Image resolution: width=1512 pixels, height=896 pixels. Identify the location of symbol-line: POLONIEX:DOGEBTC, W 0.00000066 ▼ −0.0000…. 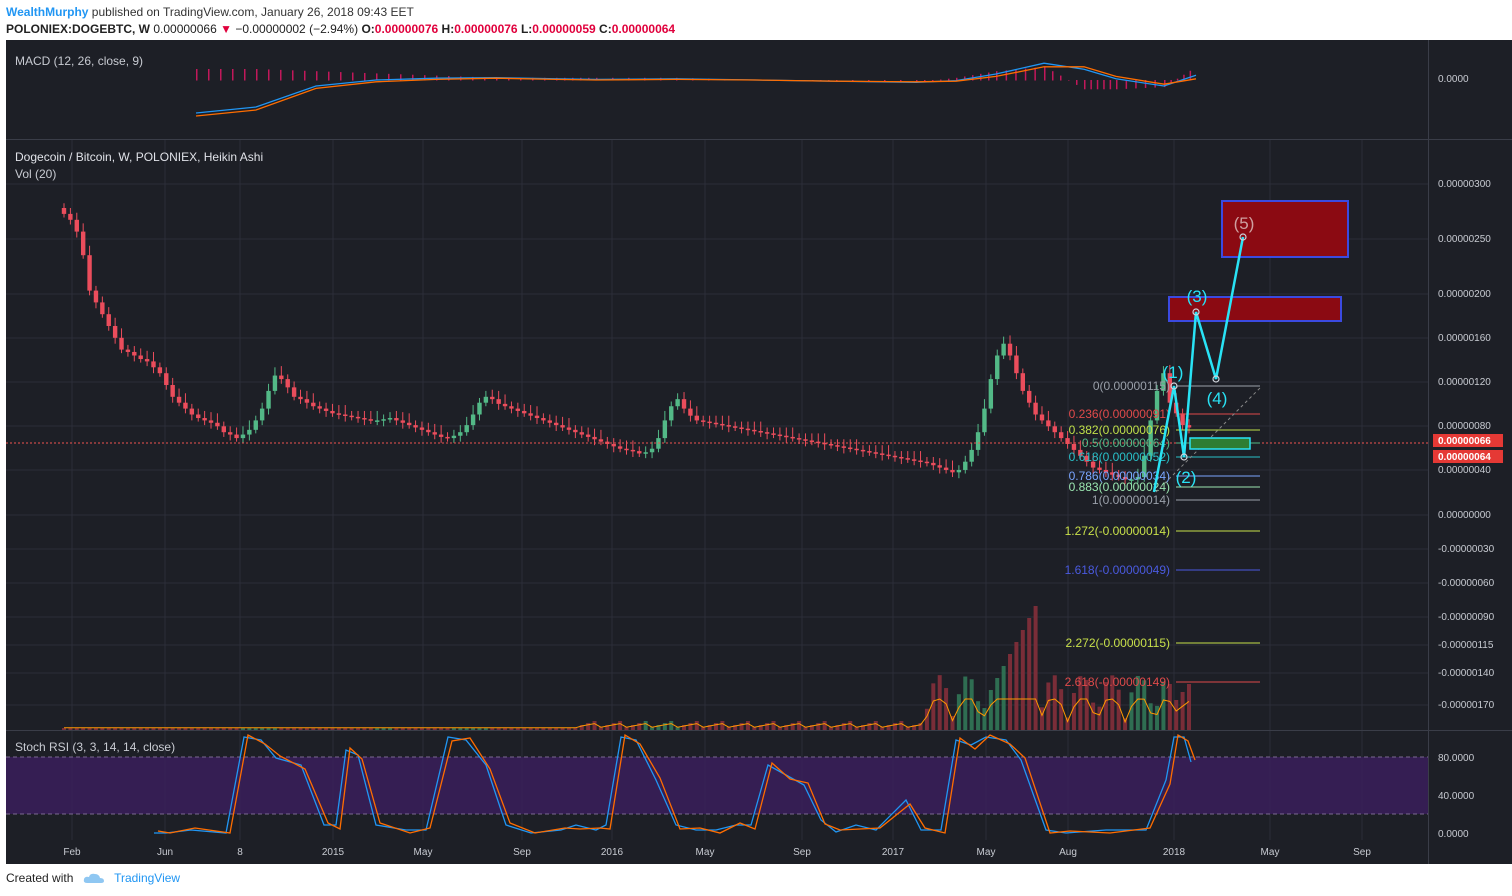
(340, 29).